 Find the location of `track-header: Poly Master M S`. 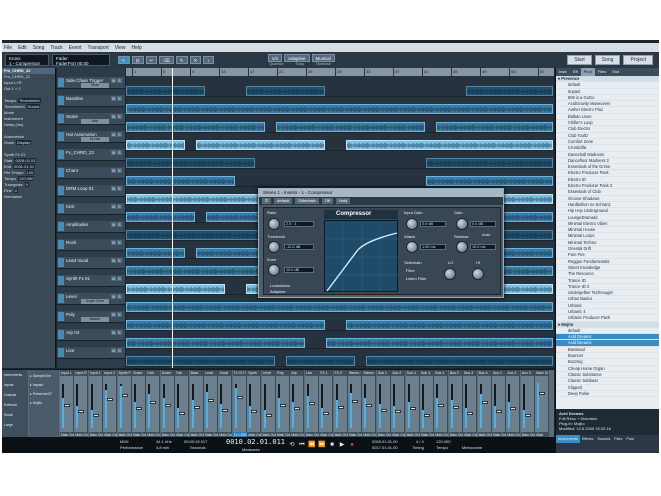

track-header: Poly Master M S is located at coordinates (91, 317).